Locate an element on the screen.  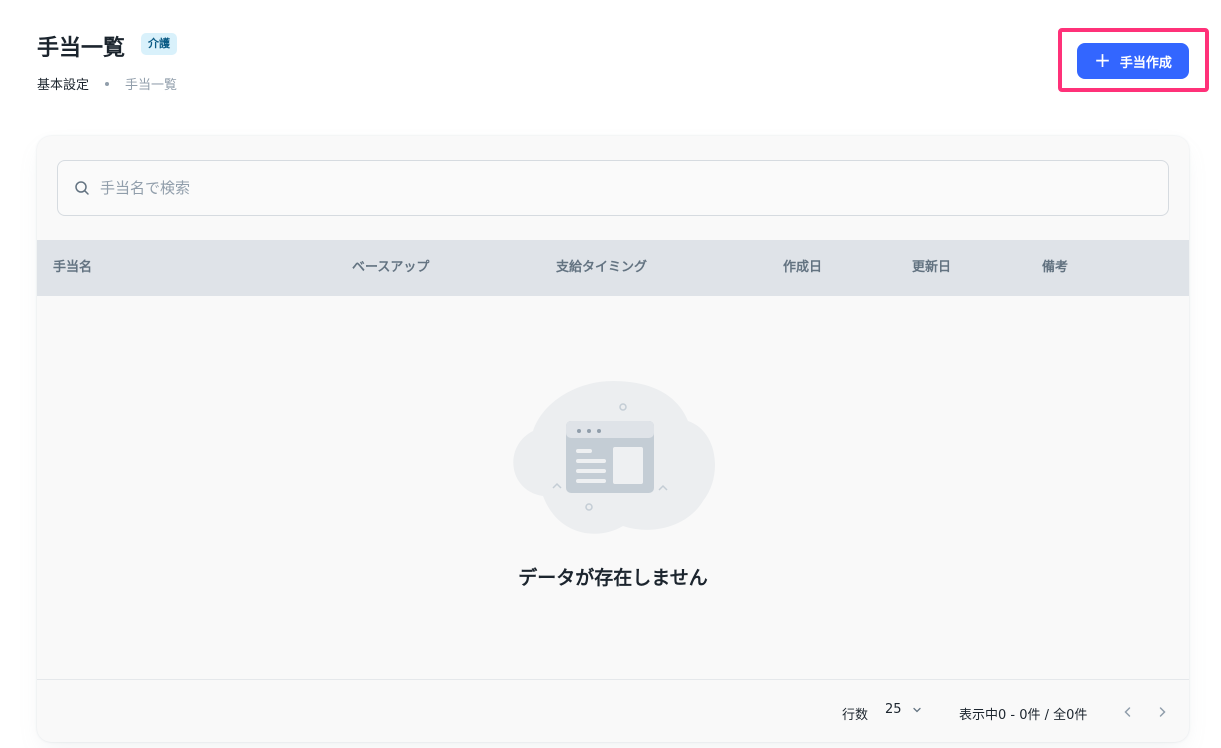
chevron-left-icon is located at coordinates (1127, 712).